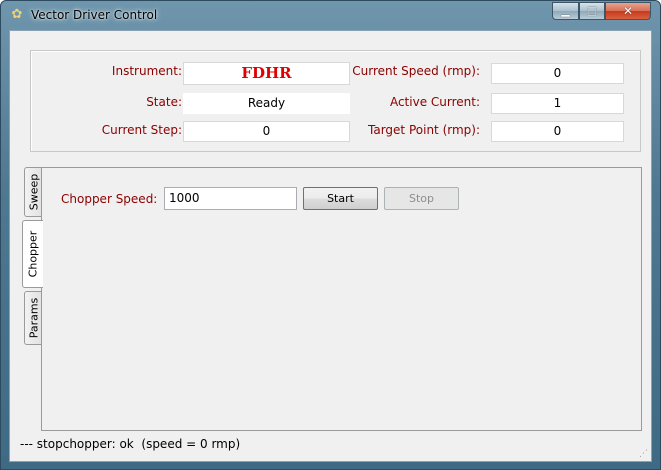  Describe the element at coordinates (557, 103) in the screenshot. I see `active-current-value: 1` at that location.